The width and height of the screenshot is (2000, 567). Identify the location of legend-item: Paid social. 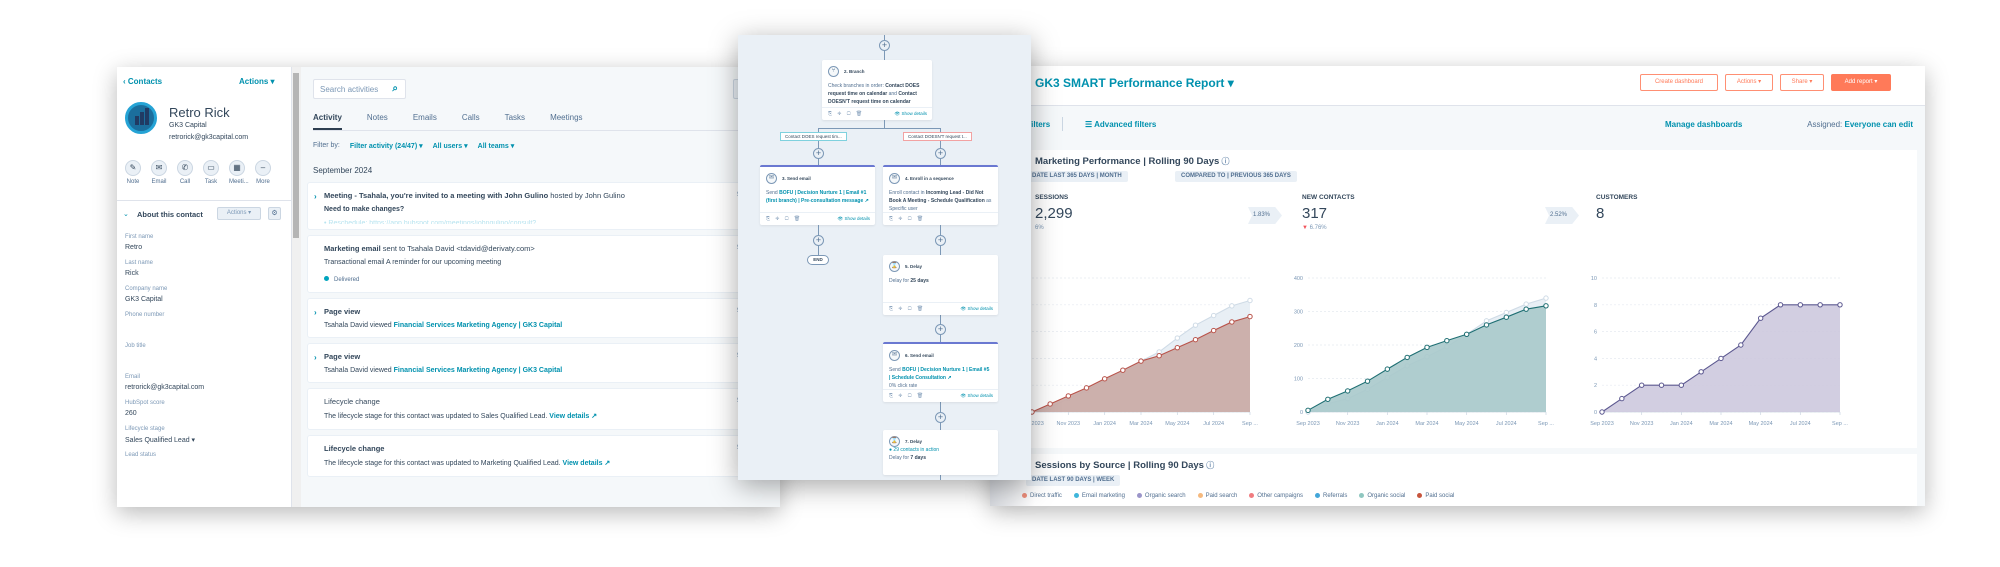
(1435, 496).